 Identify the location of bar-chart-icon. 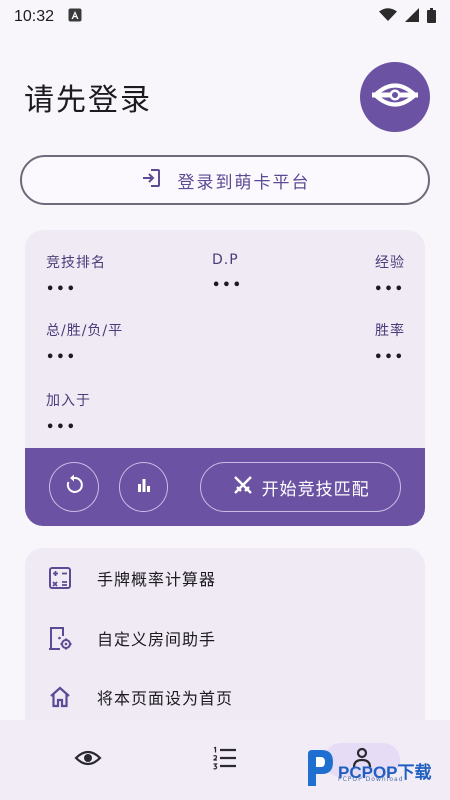
(144, 487).